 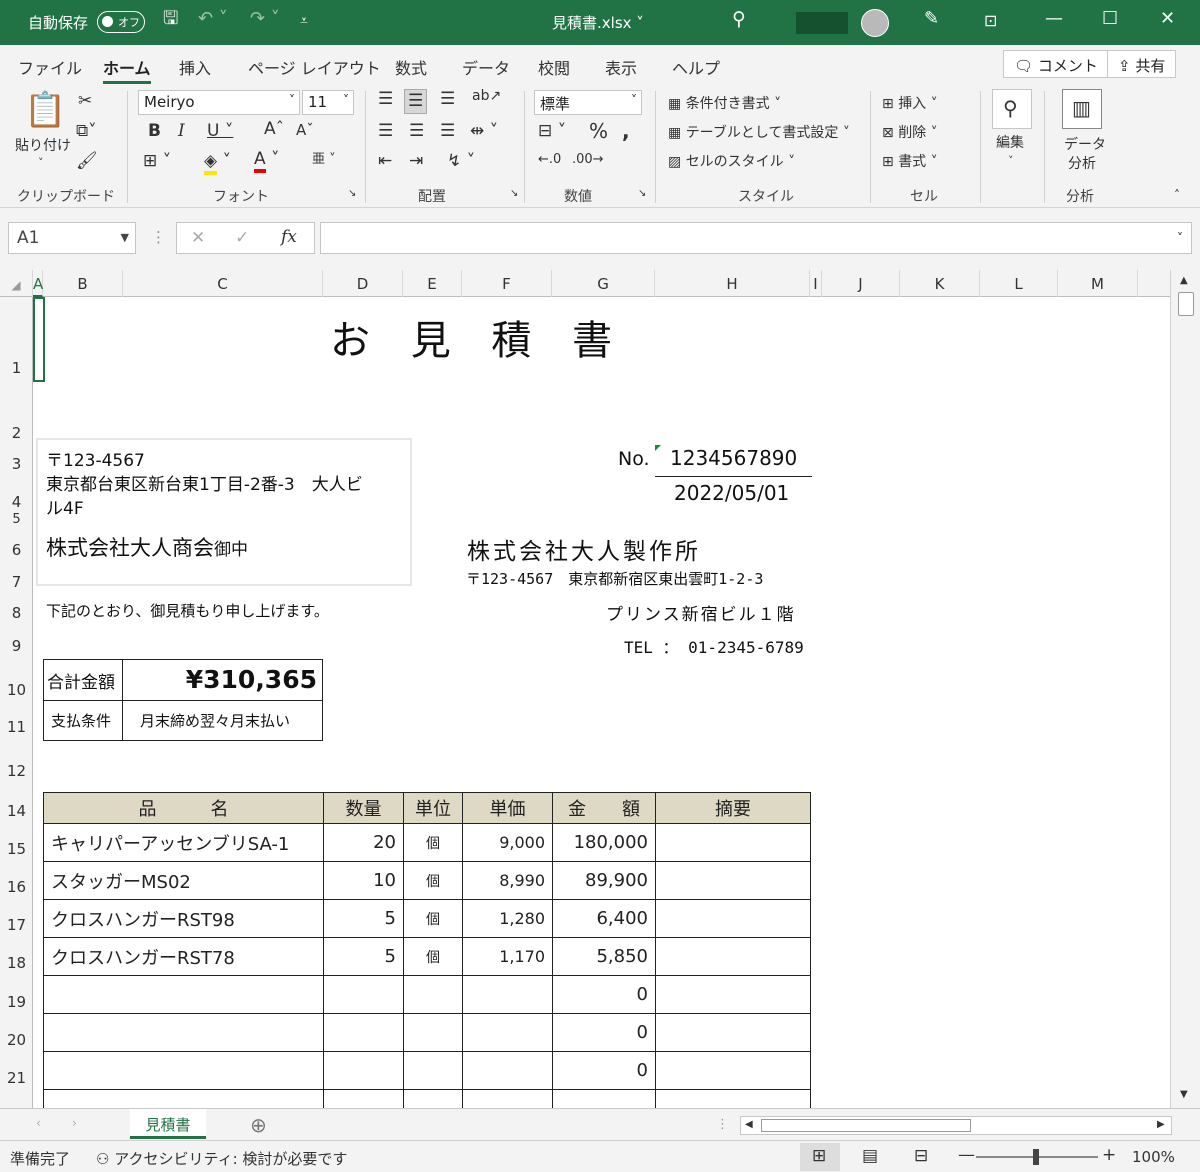 What do you see at coordinates (83, 283) in the screenshot?
I see `column-header-b: B` at bounding box center [83, 283].